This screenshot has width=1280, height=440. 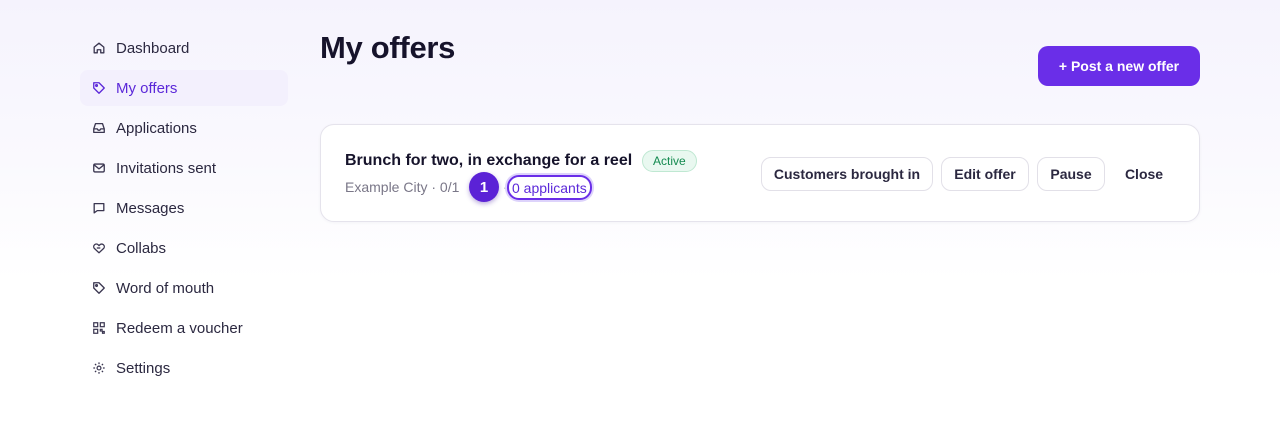 What do you see at coordinates (388, 47) in the screenshot?
I see `page-title: My offers` at bounding box center [388, 47].